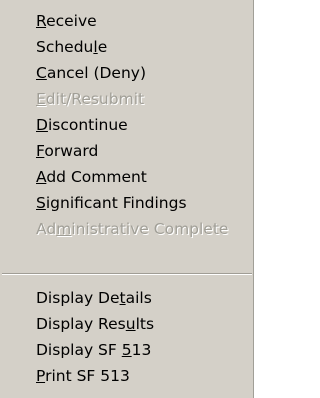 This screenshot has width=320, height=398. What do you see at coordinates (111, 203) in the screenshot?
I see `menu-item-label: Significant Findings` at bounding box center [111, 203].